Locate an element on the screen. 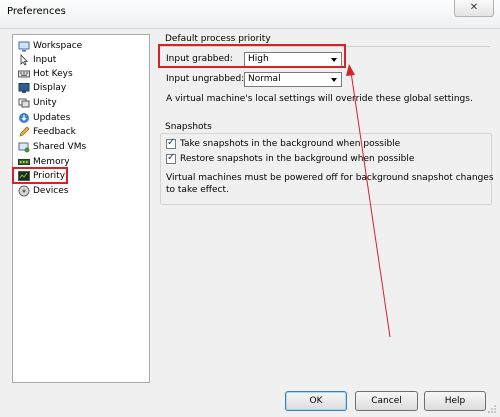 This screenshot has height=417, width=500. annotation-arrow is located at coordinates (368, 201).